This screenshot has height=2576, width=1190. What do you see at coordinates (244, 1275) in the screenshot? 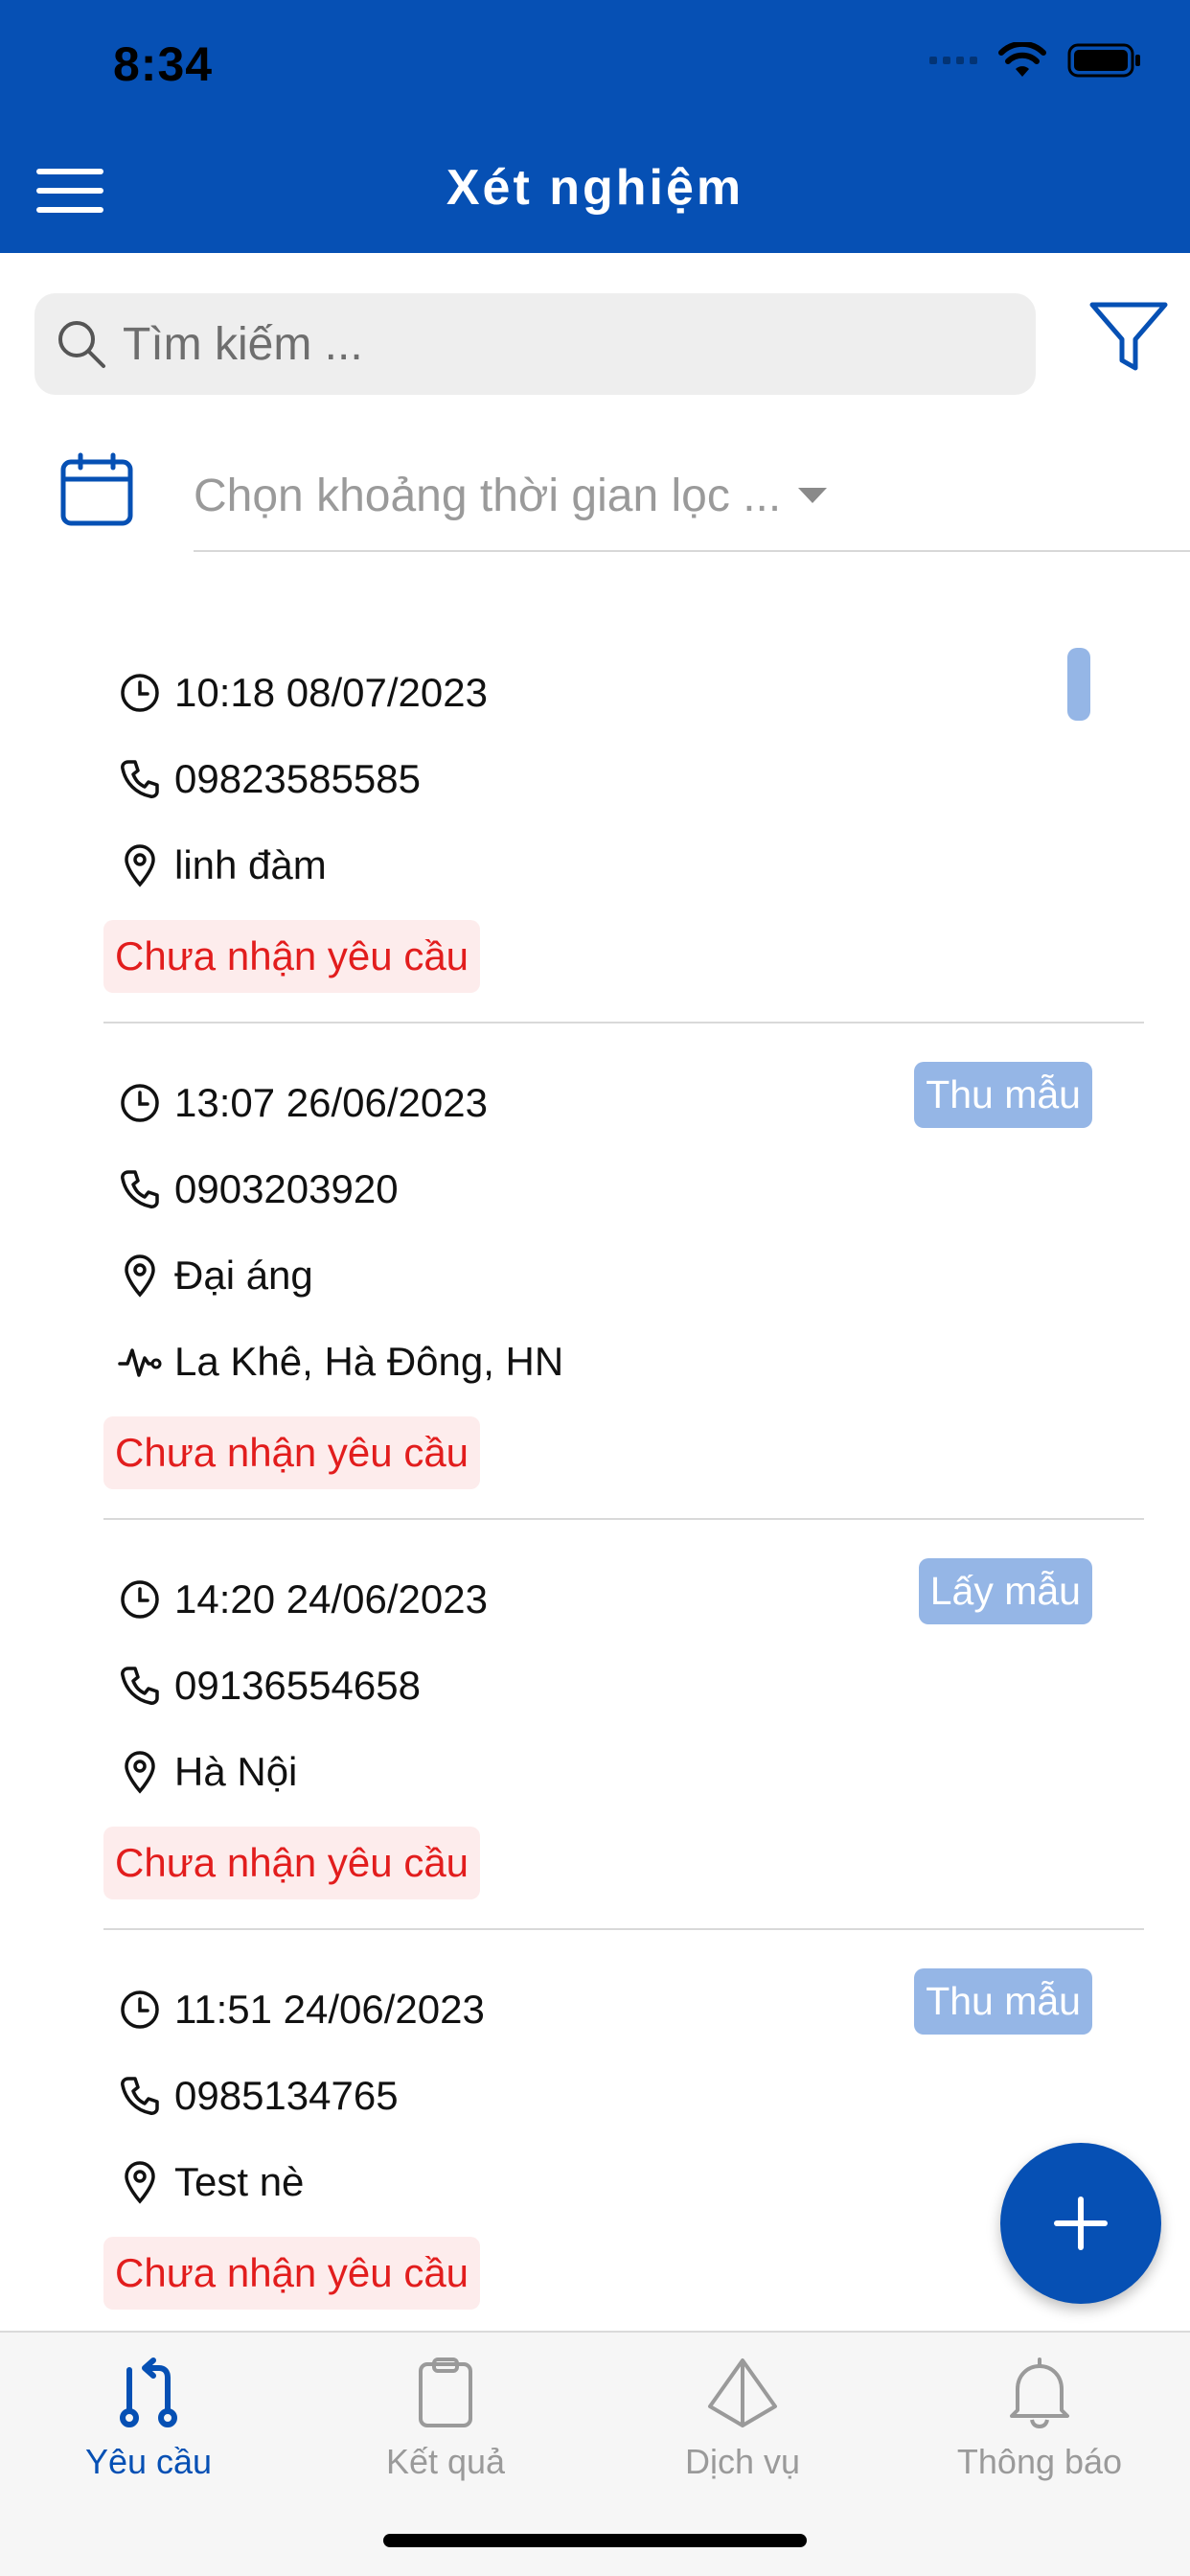
I see `request-location: Đại áng` at bounding box center [244, 1275].